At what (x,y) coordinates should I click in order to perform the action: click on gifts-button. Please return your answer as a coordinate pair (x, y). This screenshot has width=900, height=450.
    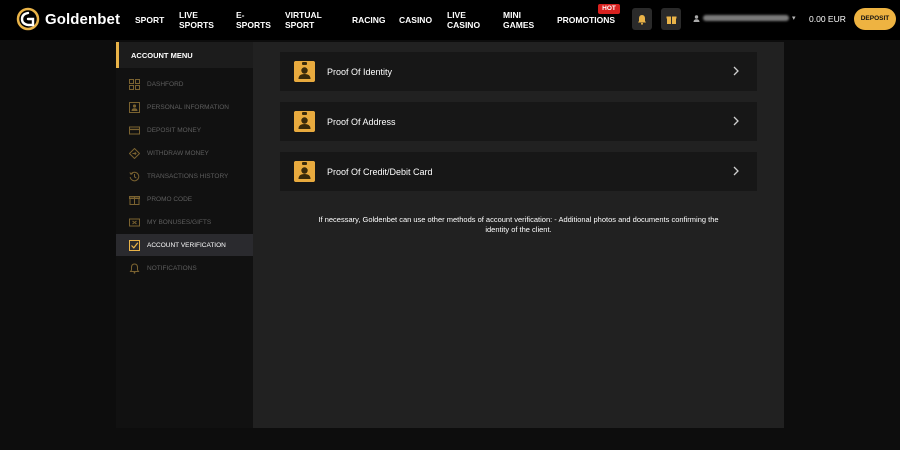
    Looking at the image, I should click on (671, 19).